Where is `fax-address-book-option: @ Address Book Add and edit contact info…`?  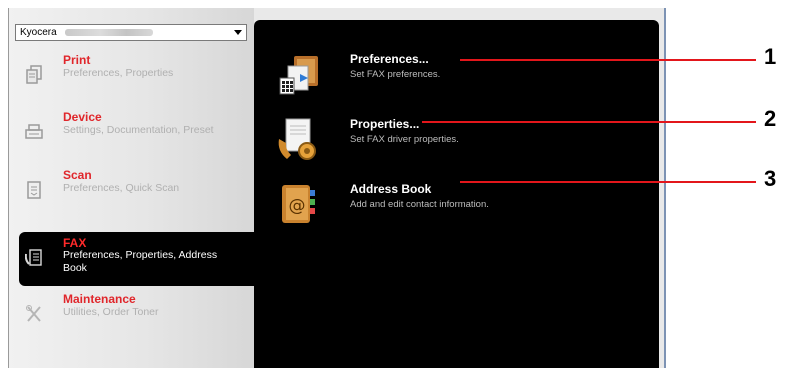
fax-address-book-option: @ Address Book Add and edit contact info… is located at coordinates (456, 205).